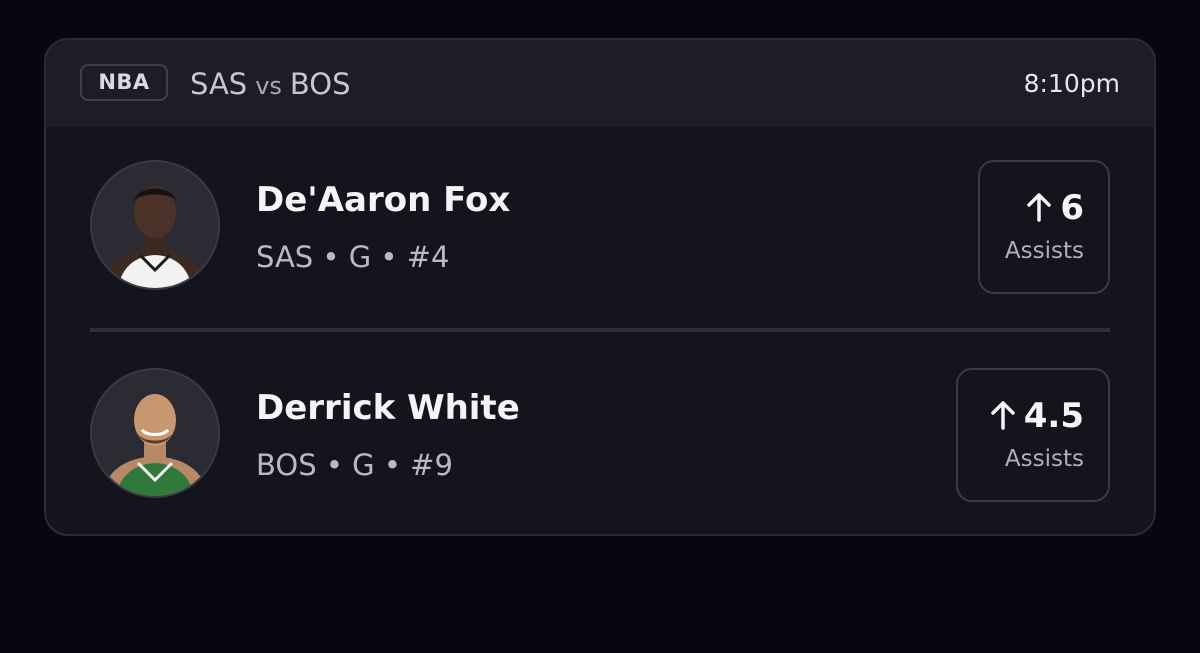 Image resolution: width=1200 pixels, height=653 pixels. I want to click on prop-line: 4.5, so click(1037, 416).